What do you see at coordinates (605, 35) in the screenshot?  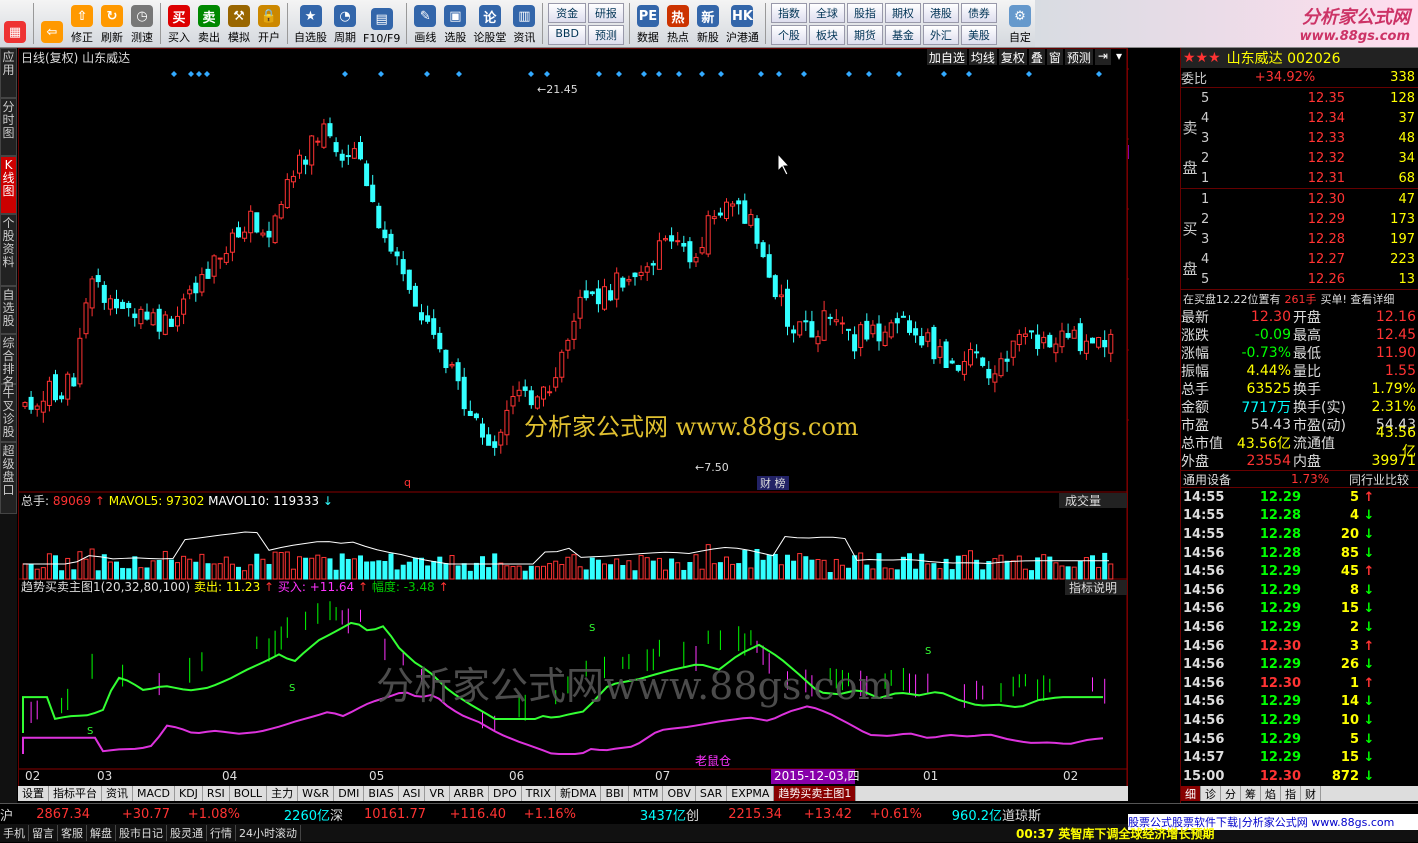 I see `grid-button: 预测` at bounding box center [605, 35].